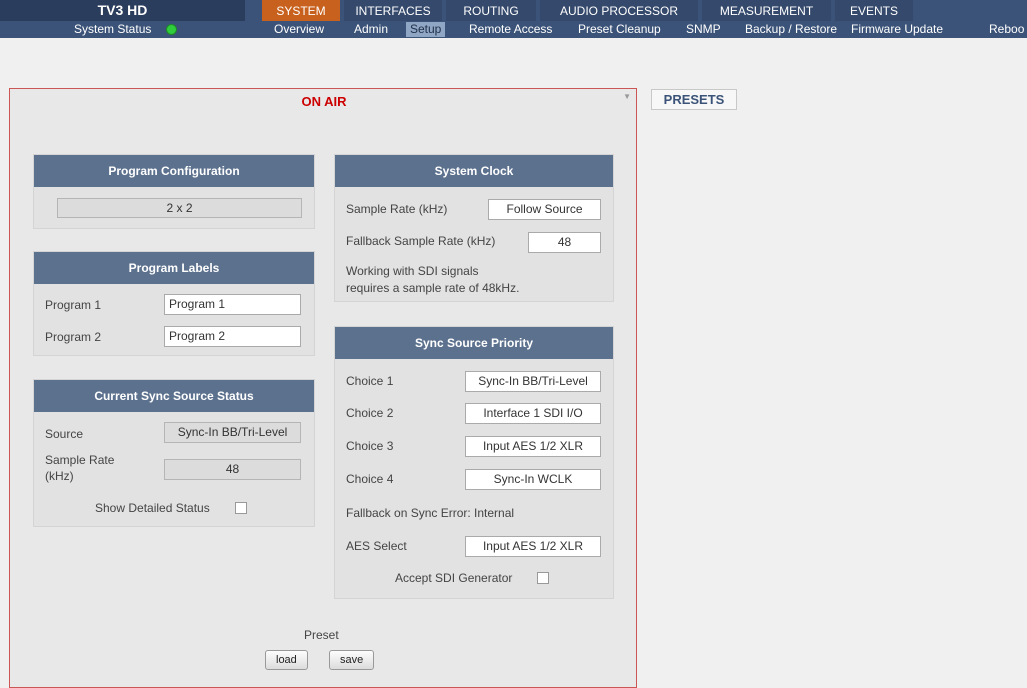 Image resolution: width=1027 pixels, height=688 pixels. I want to click on clock-sample-rate-select: Follow Source, so click(544, 209).